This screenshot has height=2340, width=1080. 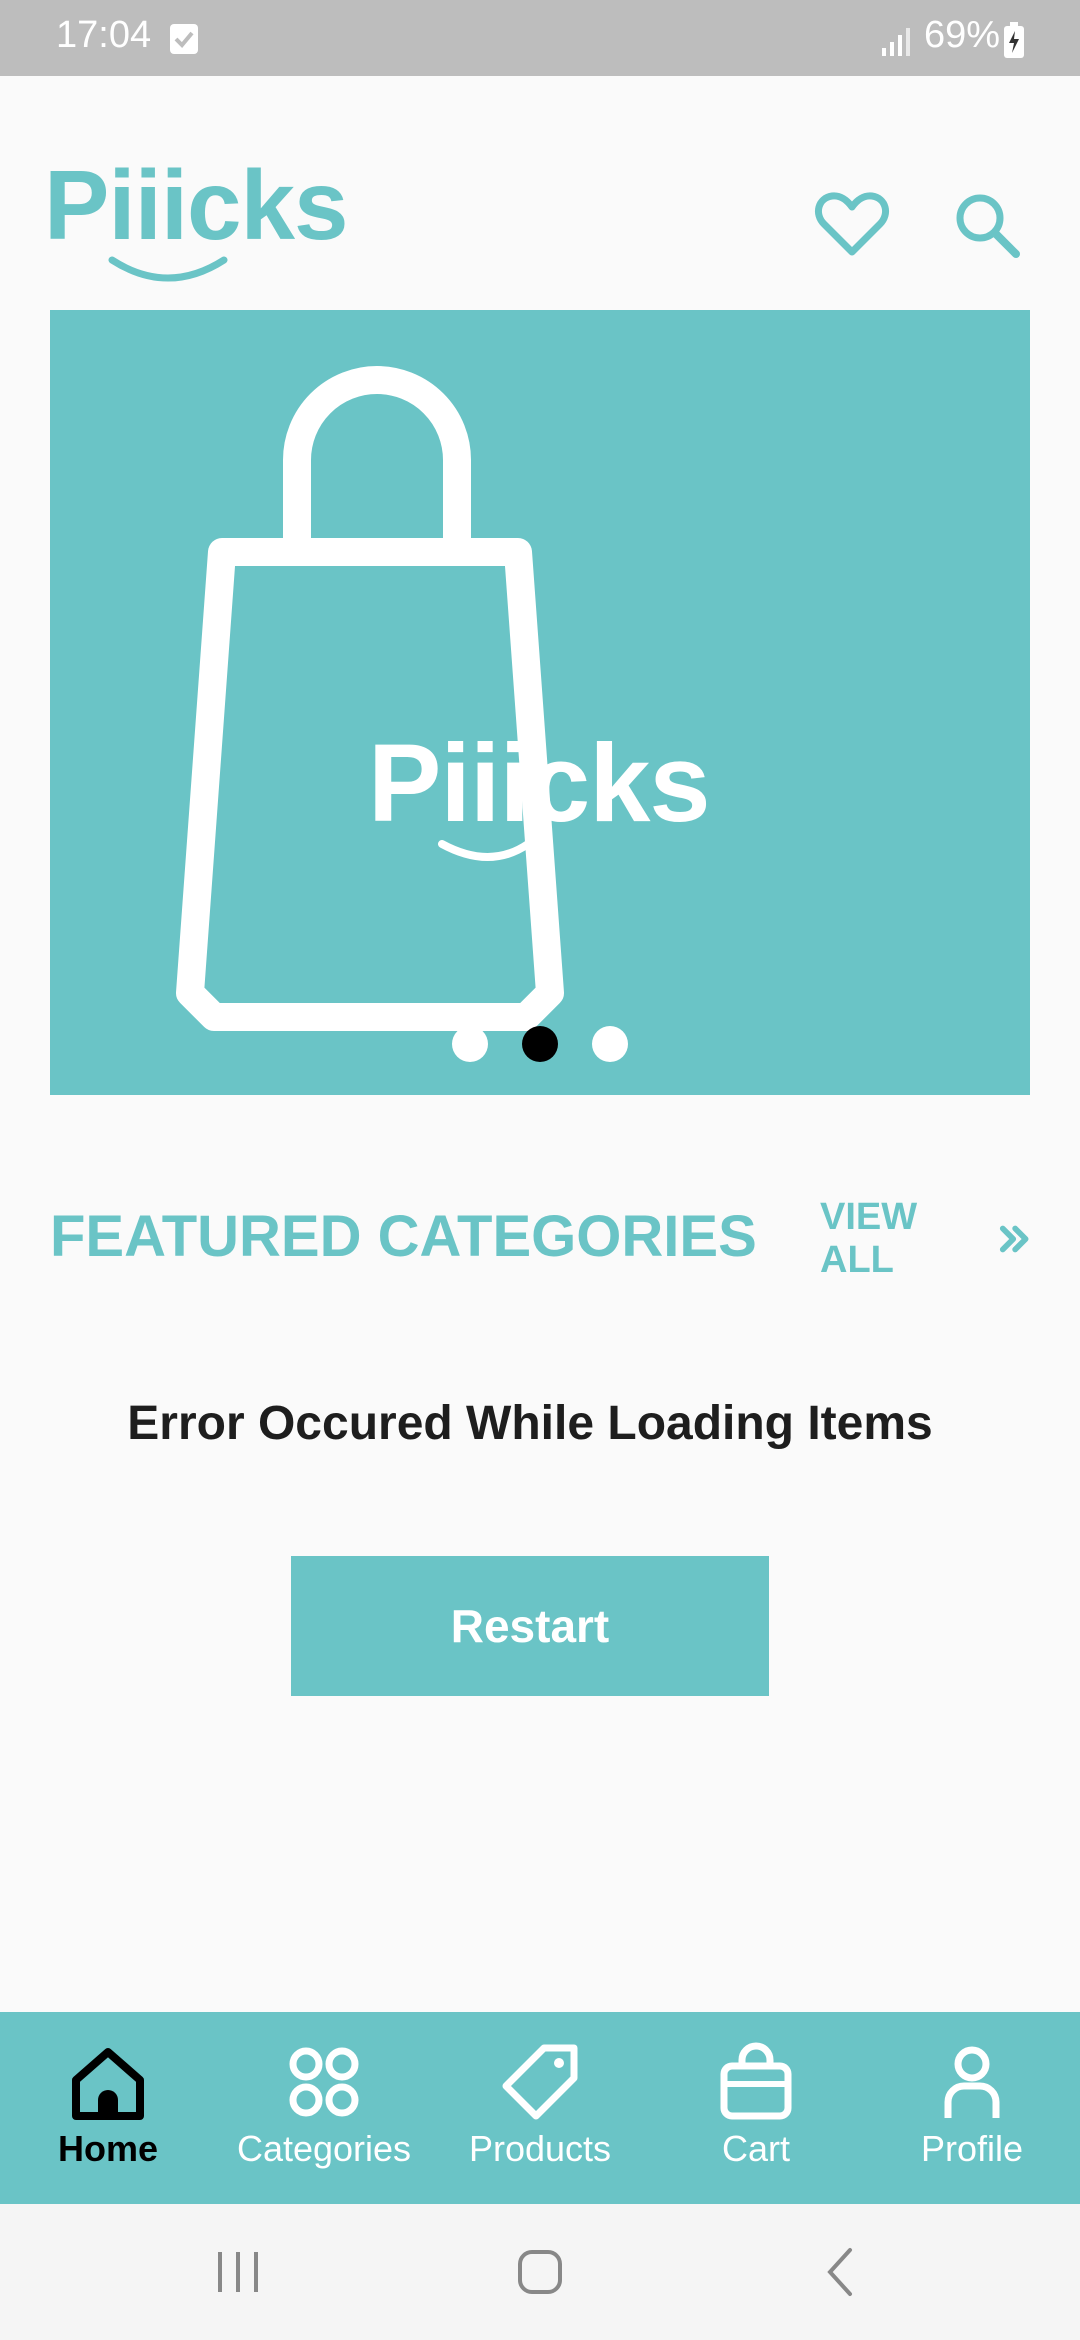 I want to click on nav-item-home: Home, so click(x=108, y=2108).